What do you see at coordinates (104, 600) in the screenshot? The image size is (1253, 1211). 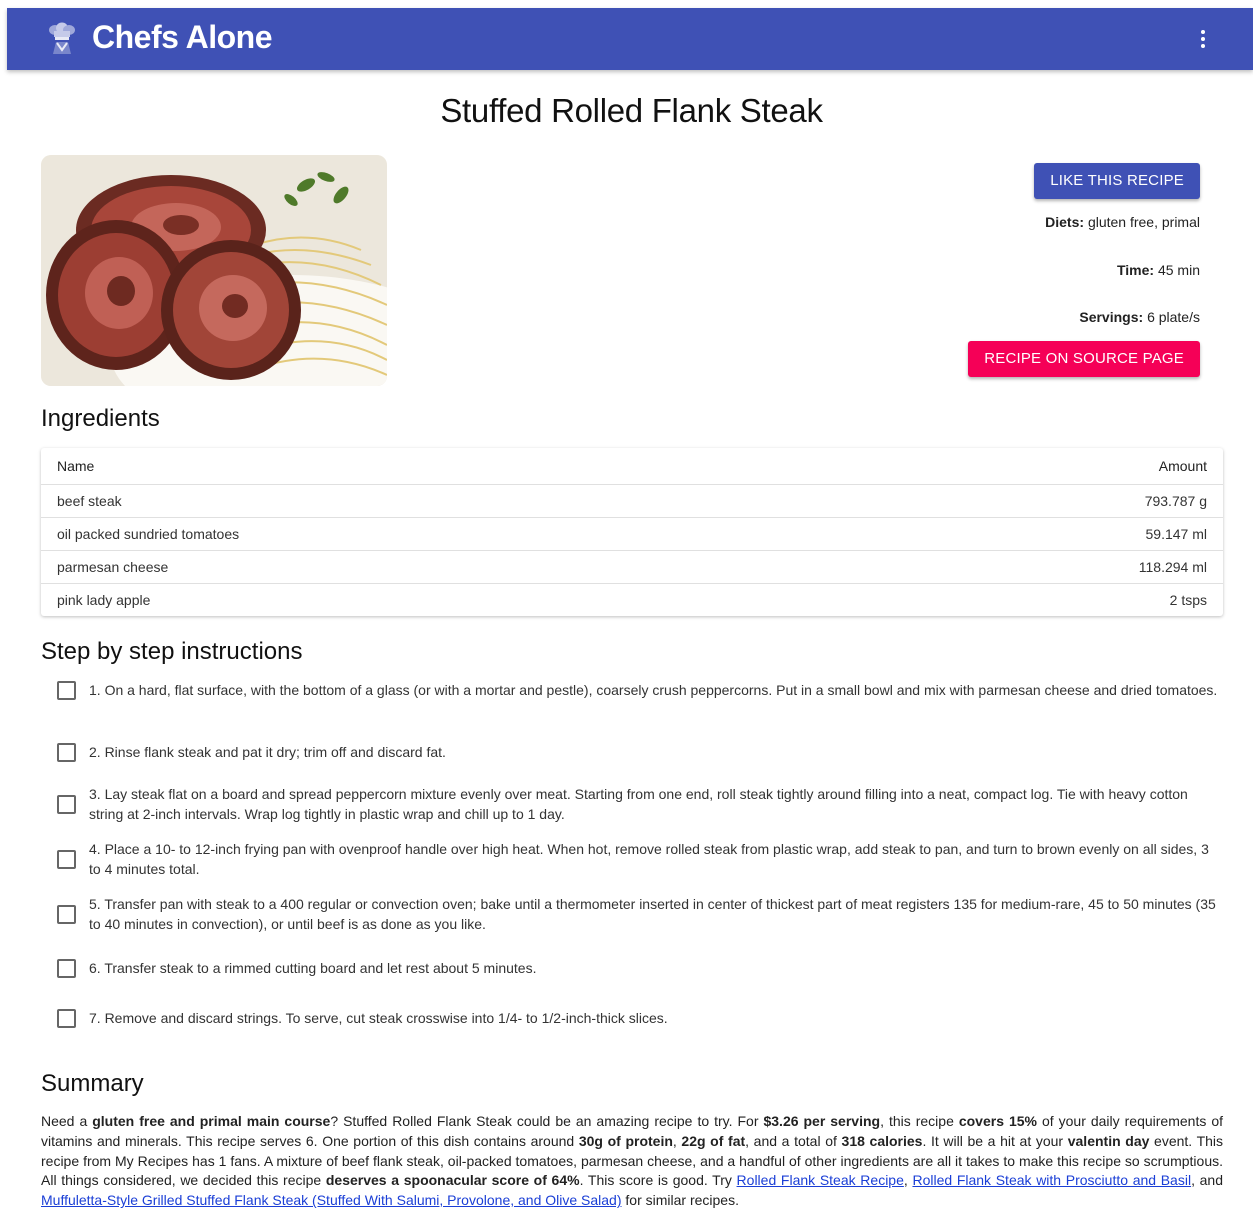 I see `ingredient-name: pink lady apple` at bounding box center [104, 600].